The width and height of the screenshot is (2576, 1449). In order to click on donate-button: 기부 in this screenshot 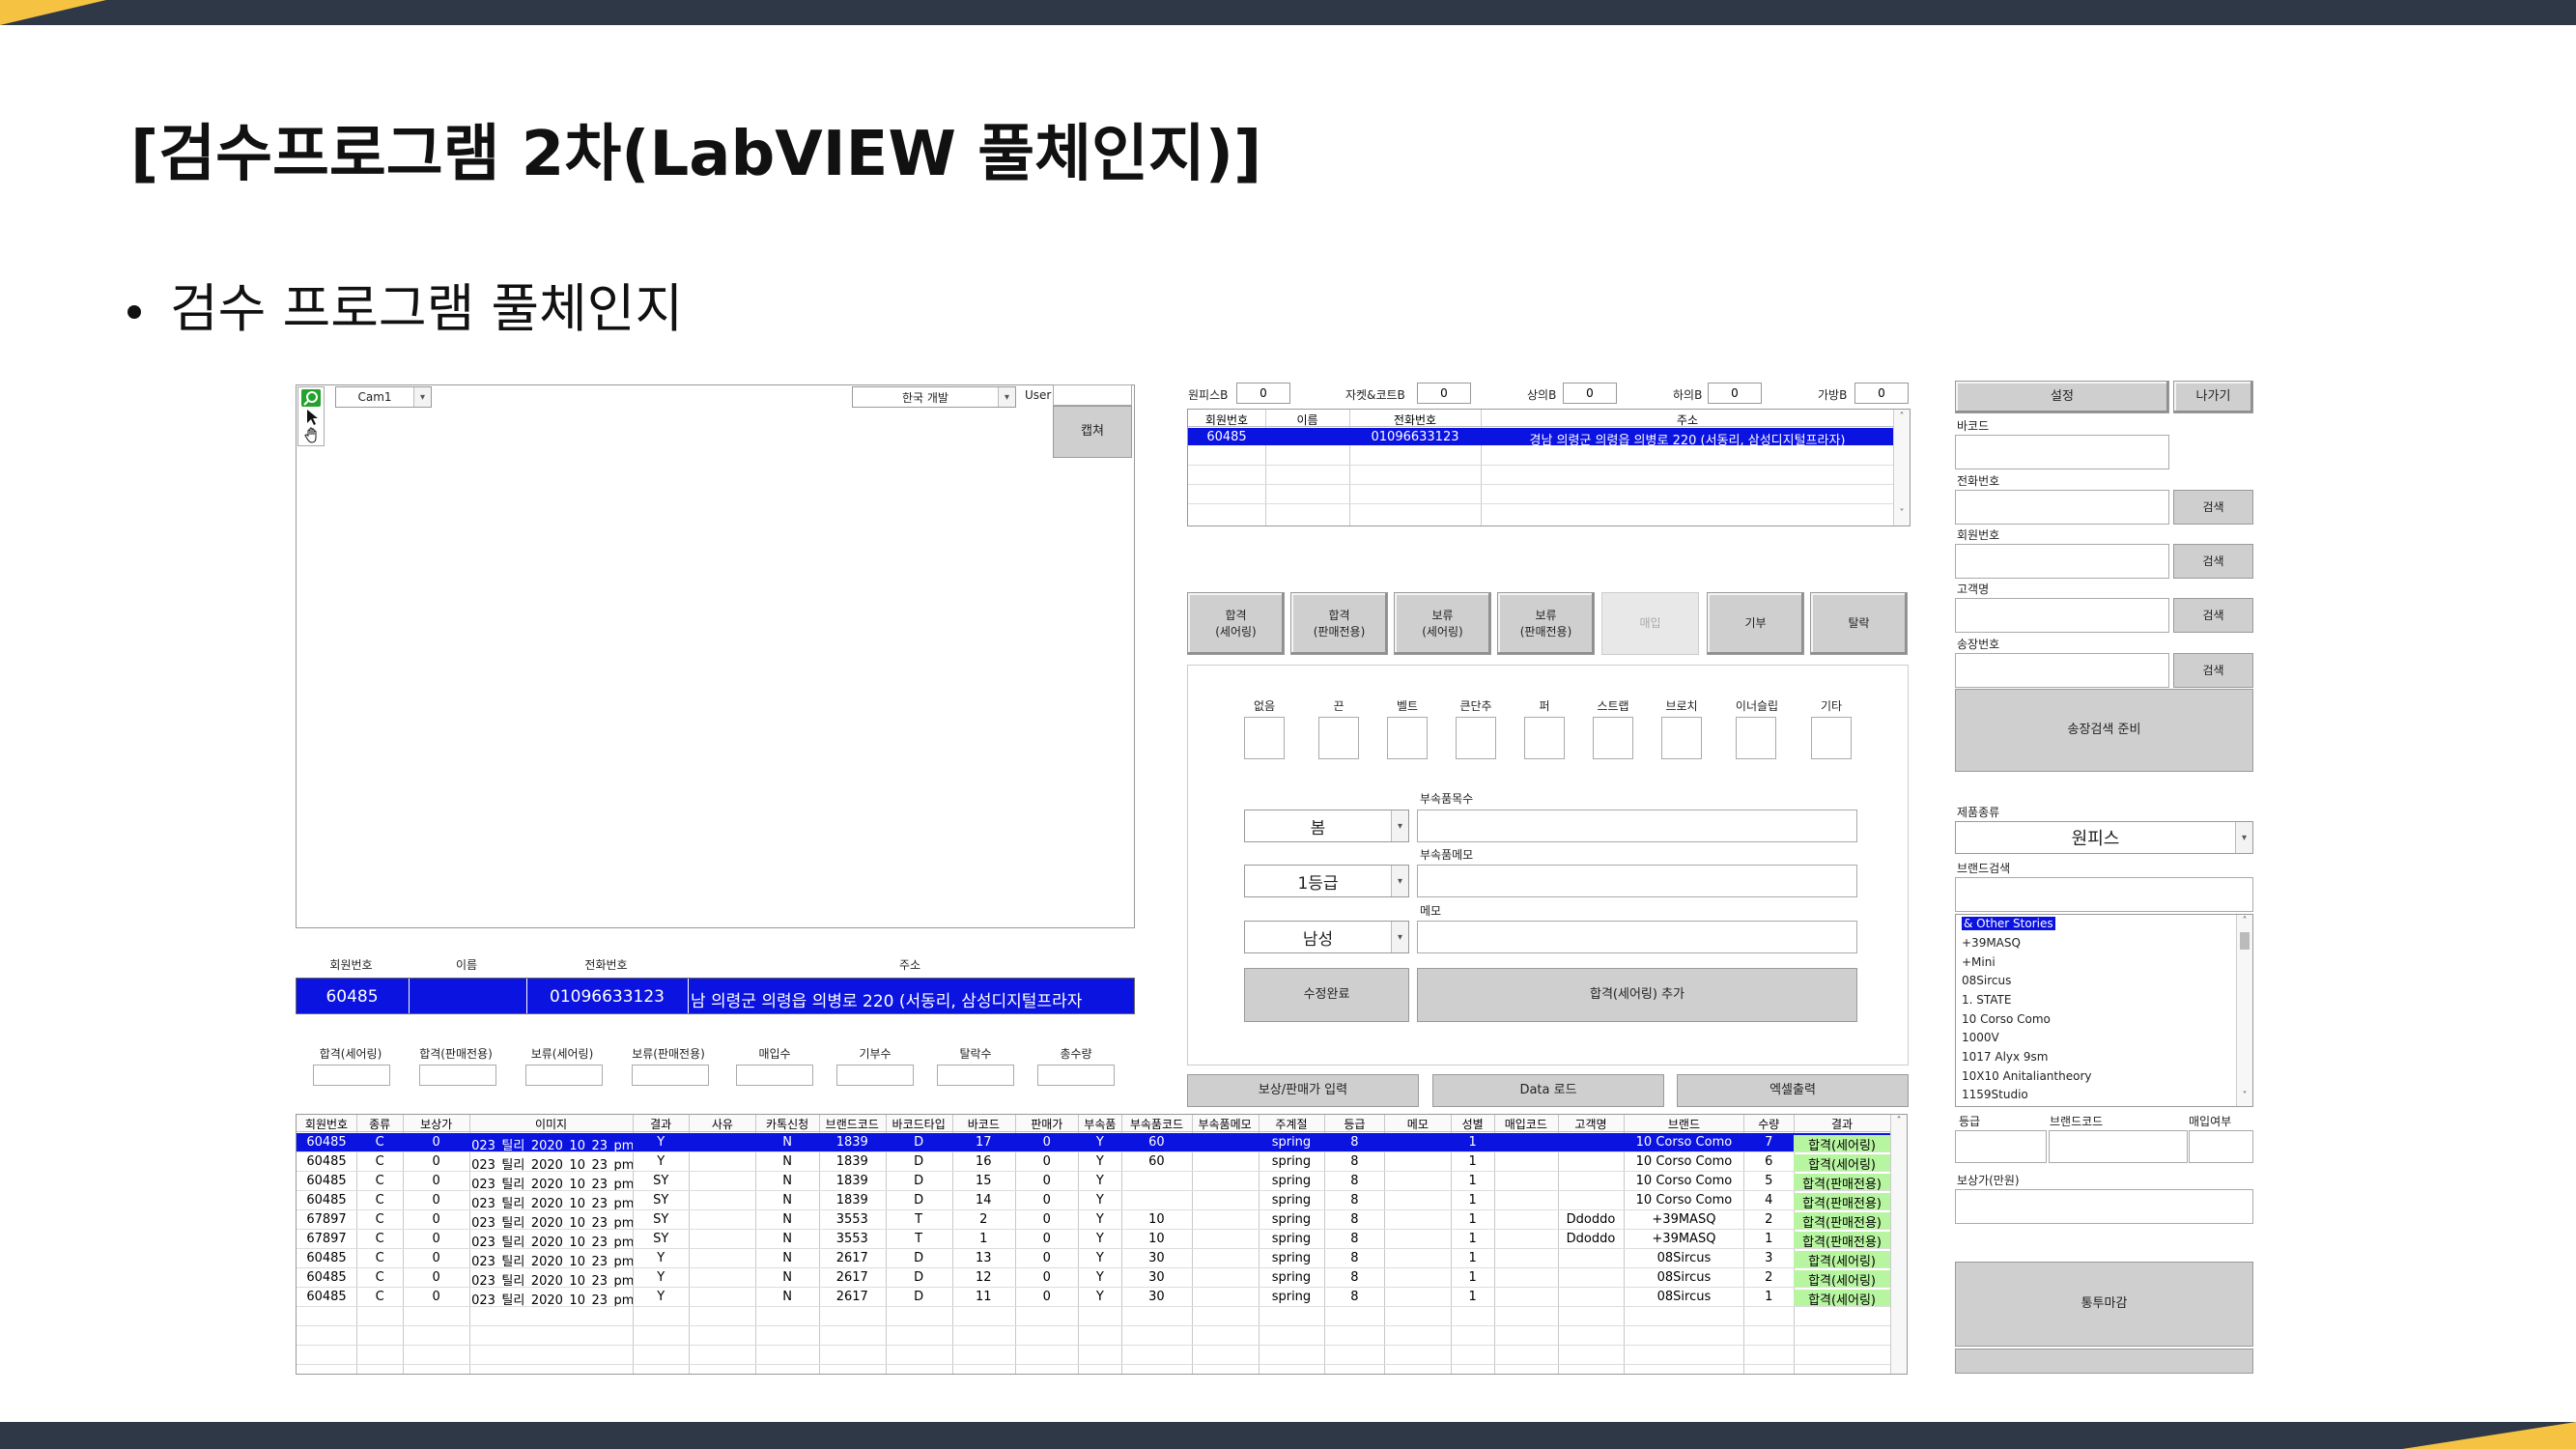, I will do `click(1755, 623)`.